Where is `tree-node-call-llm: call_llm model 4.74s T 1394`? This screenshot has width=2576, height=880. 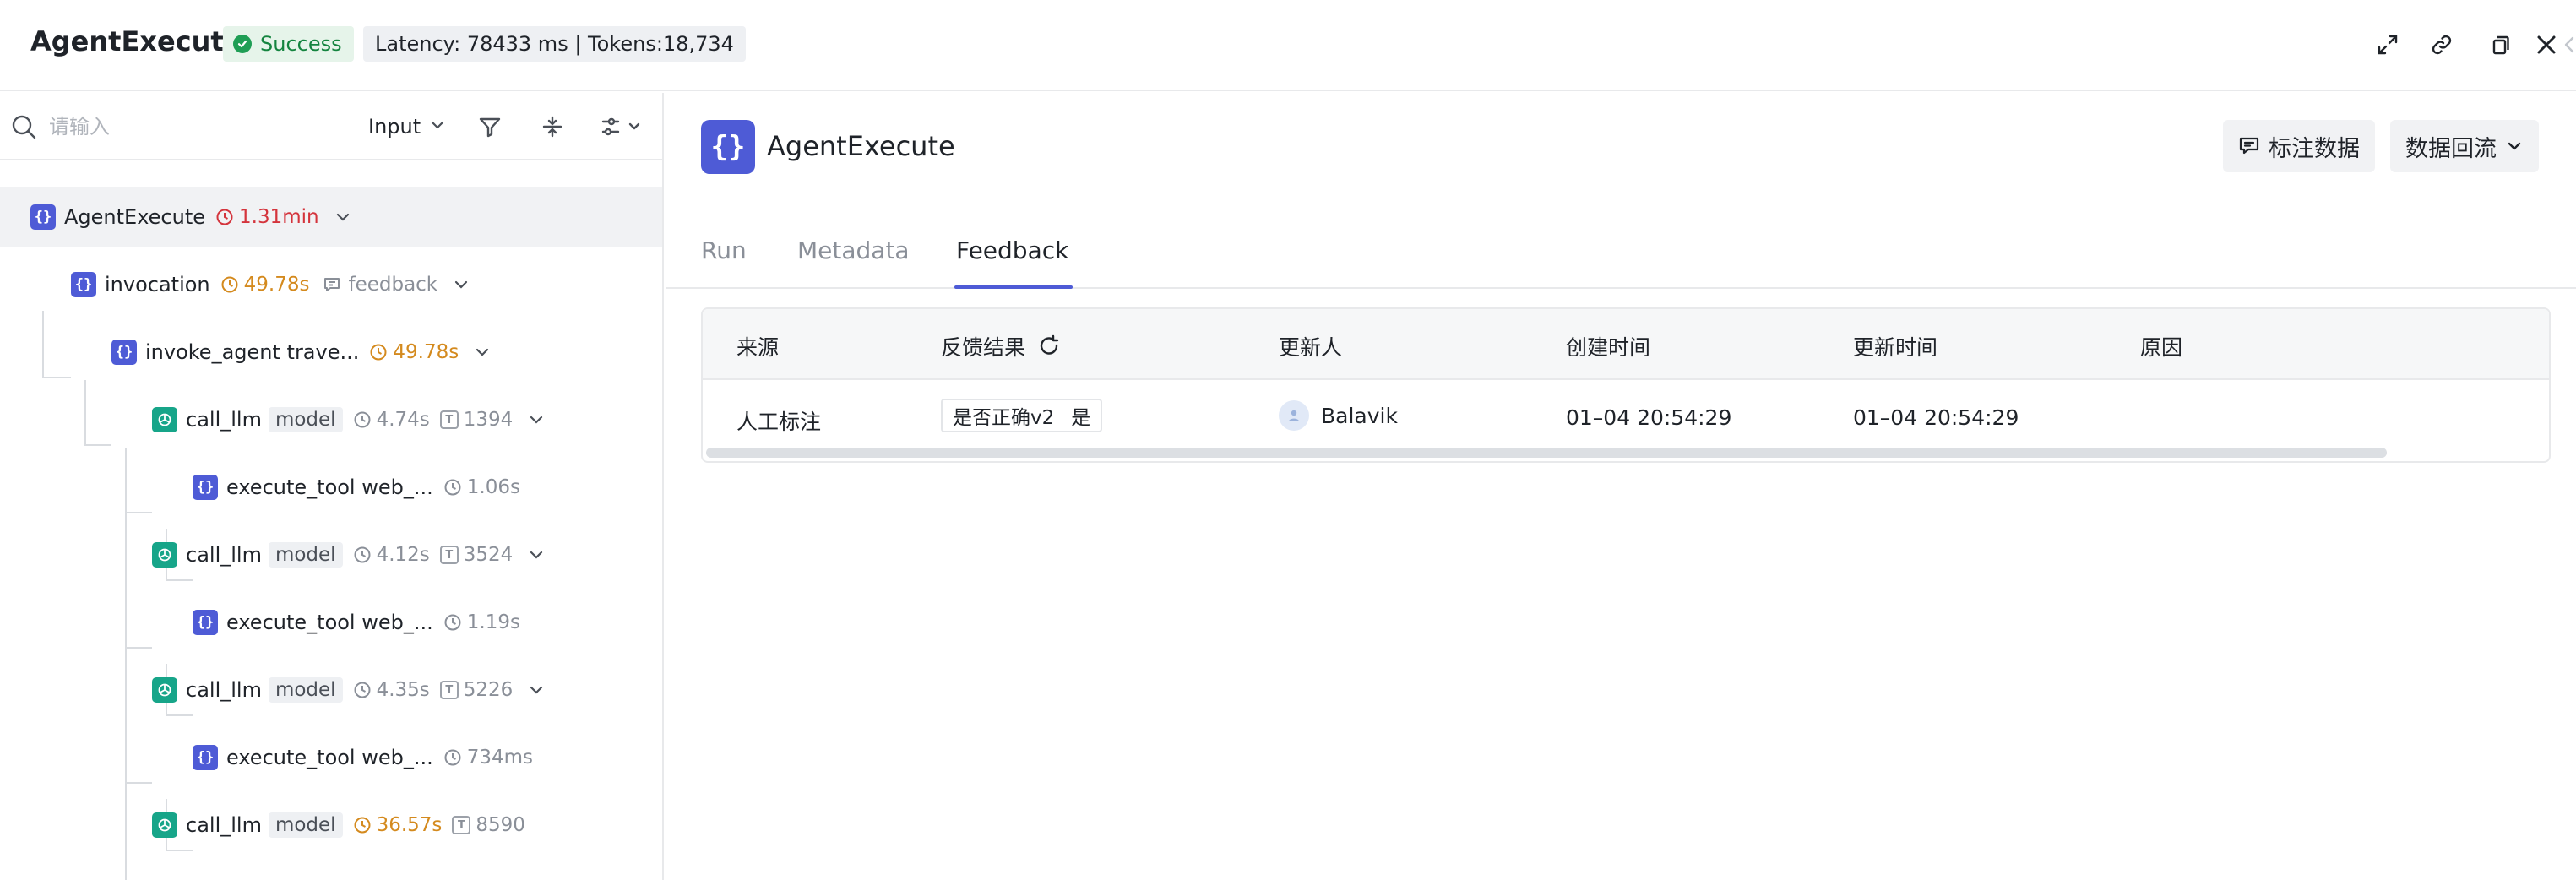
tree-node-call-llm: call_llm model 4.74s T 1394 is located at coordinates (331, 419).